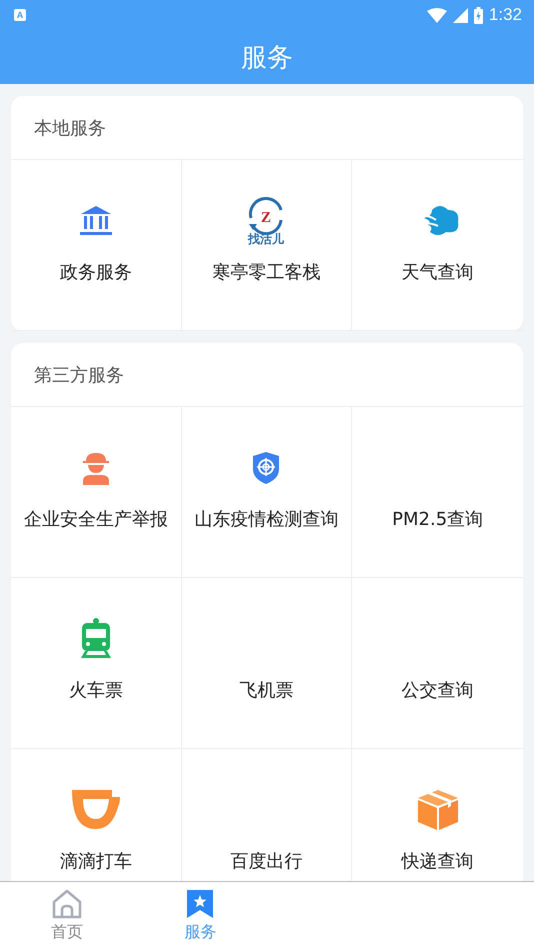 The image size is (534, 950). What do you see at coordinates (96, 519) in the screenshot?
I see `service-label: 企业安全生产举报` at bounding box center [96, 519].